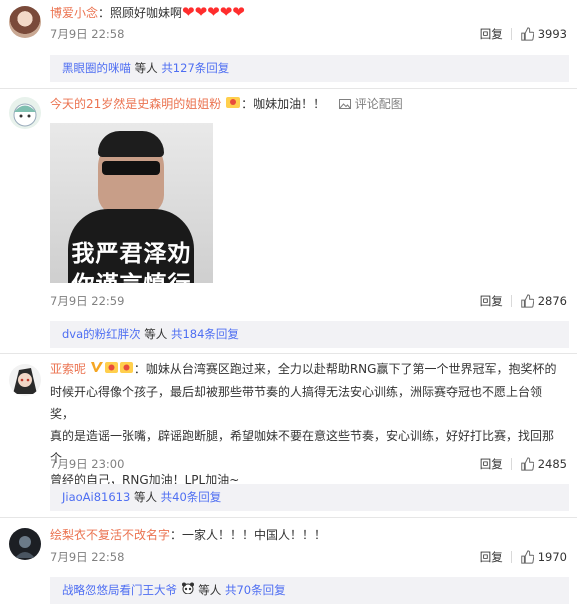 Image resolution: width=577 pixels, height=611 pixels. I want to click on comment-image: 我严君泽劝 你谨言慎行, so click(131, 203).